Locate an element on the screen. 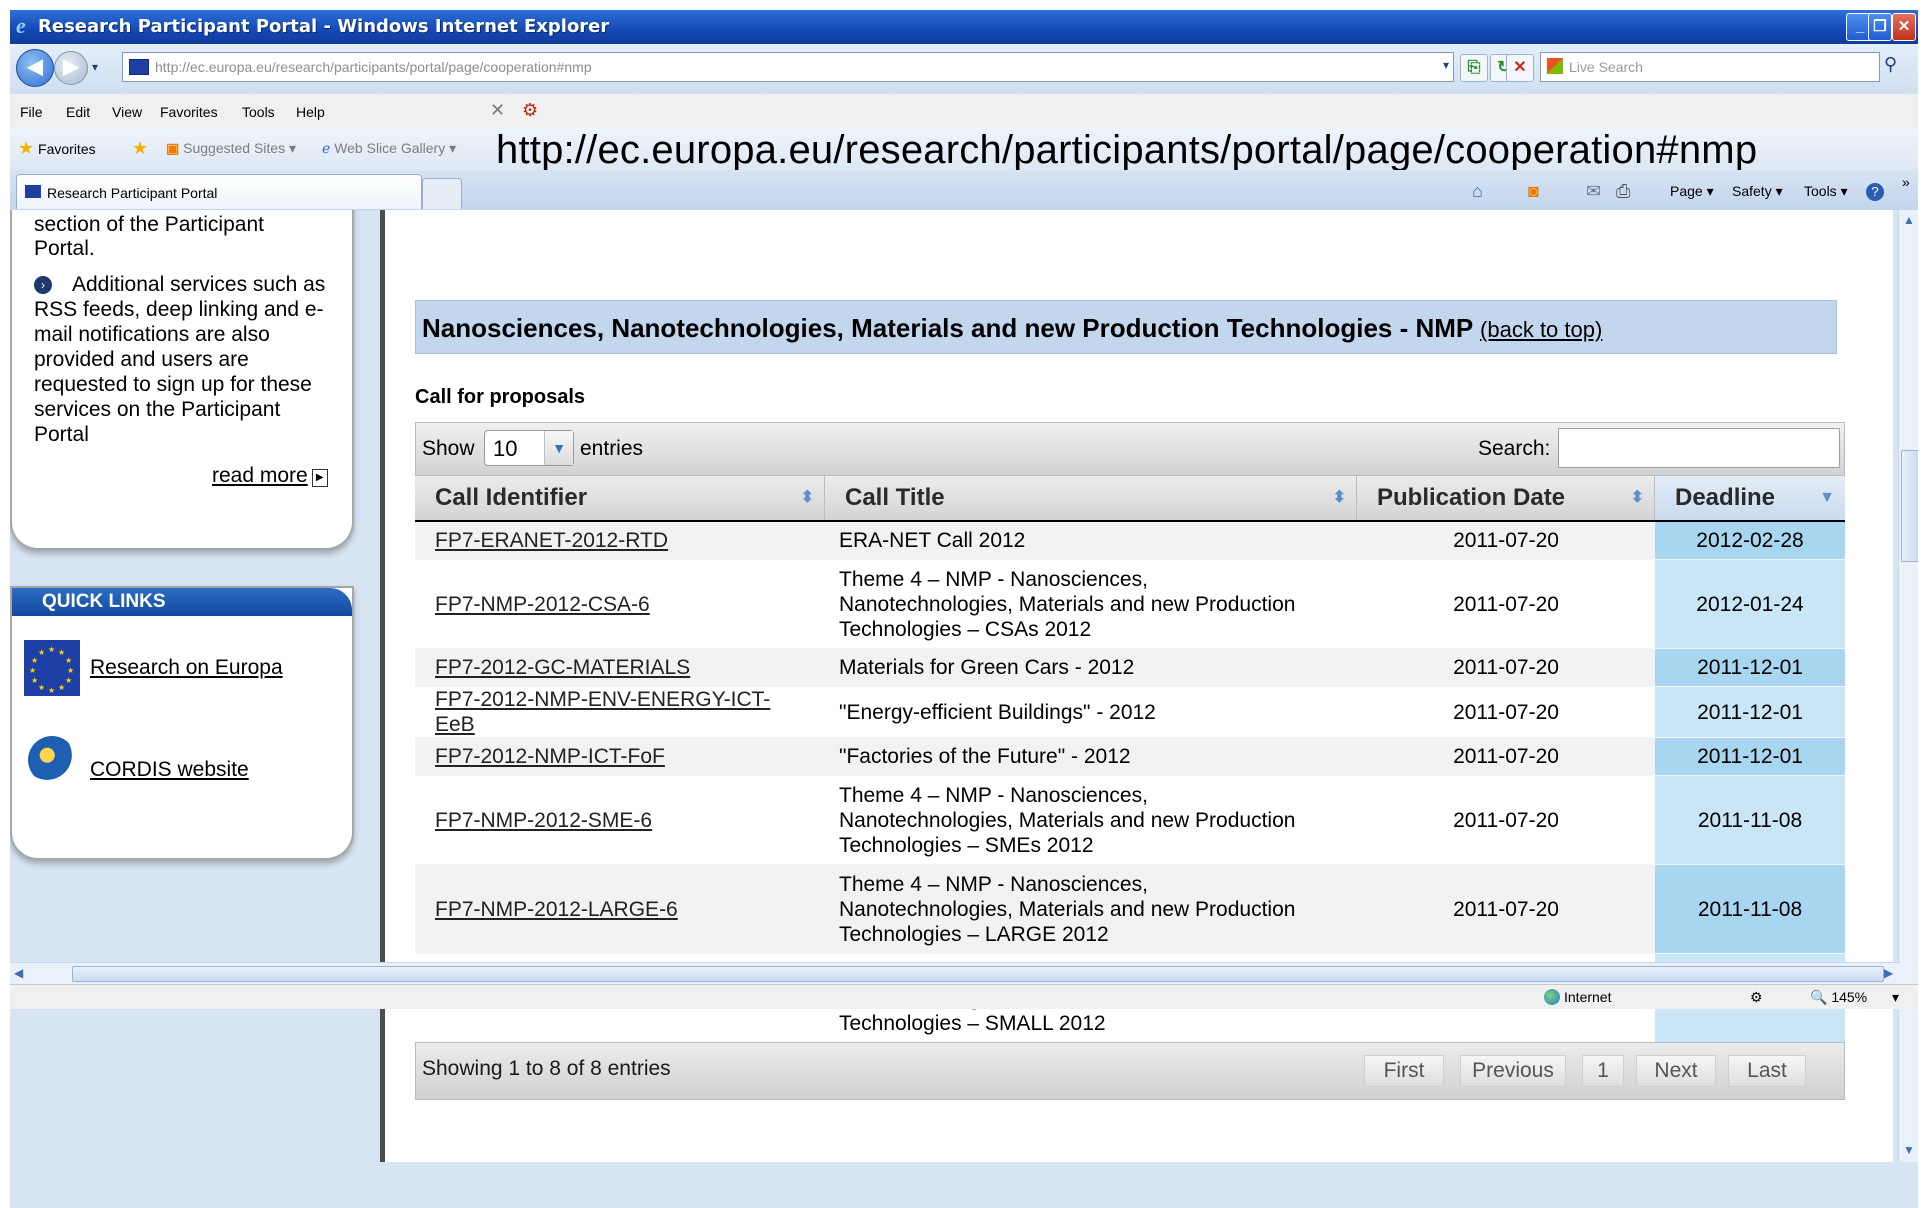 The height and width of the screenshot is (1208, 1928). horizontal-scroll-thumb is located at coordinates (978, 974).